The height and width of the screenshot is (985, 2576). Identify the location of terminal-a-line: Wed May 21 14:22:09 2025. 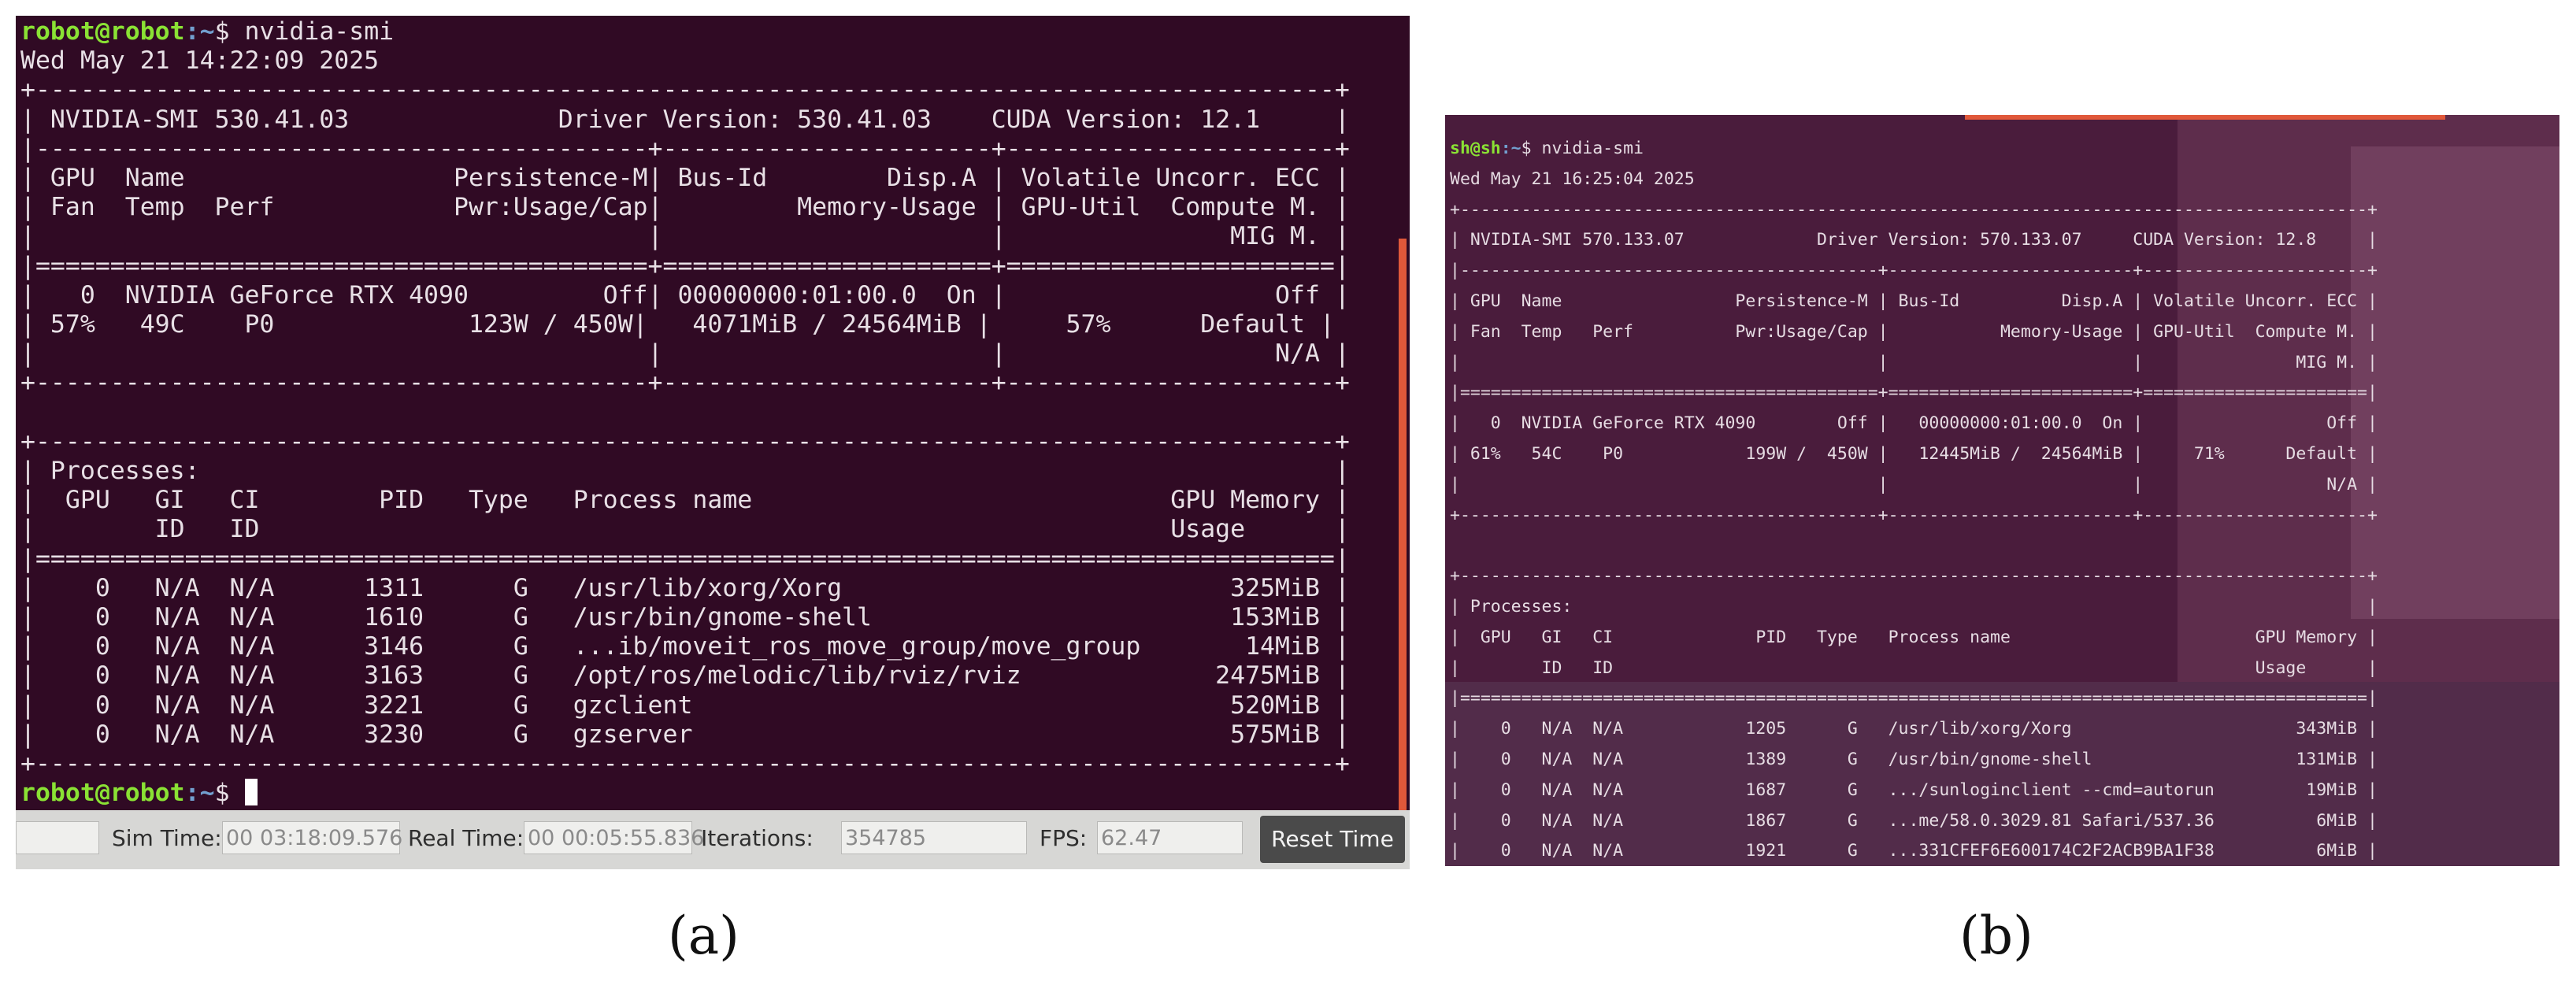
(200, 61).